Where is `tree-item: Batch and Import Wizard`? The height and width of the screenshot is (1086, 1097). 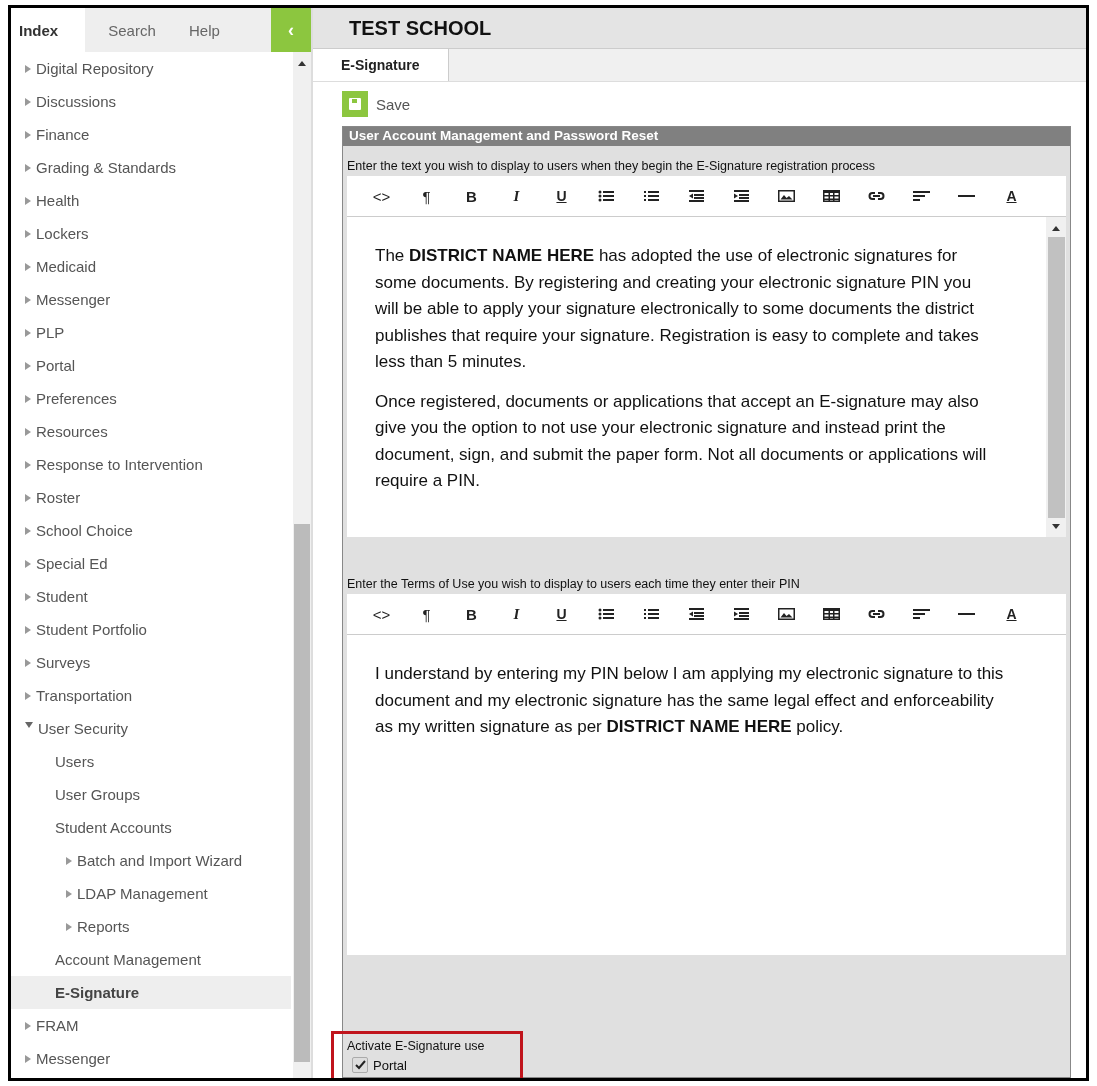 tree-item: Batch and Import Wizard is located at coordinates (151, 860).